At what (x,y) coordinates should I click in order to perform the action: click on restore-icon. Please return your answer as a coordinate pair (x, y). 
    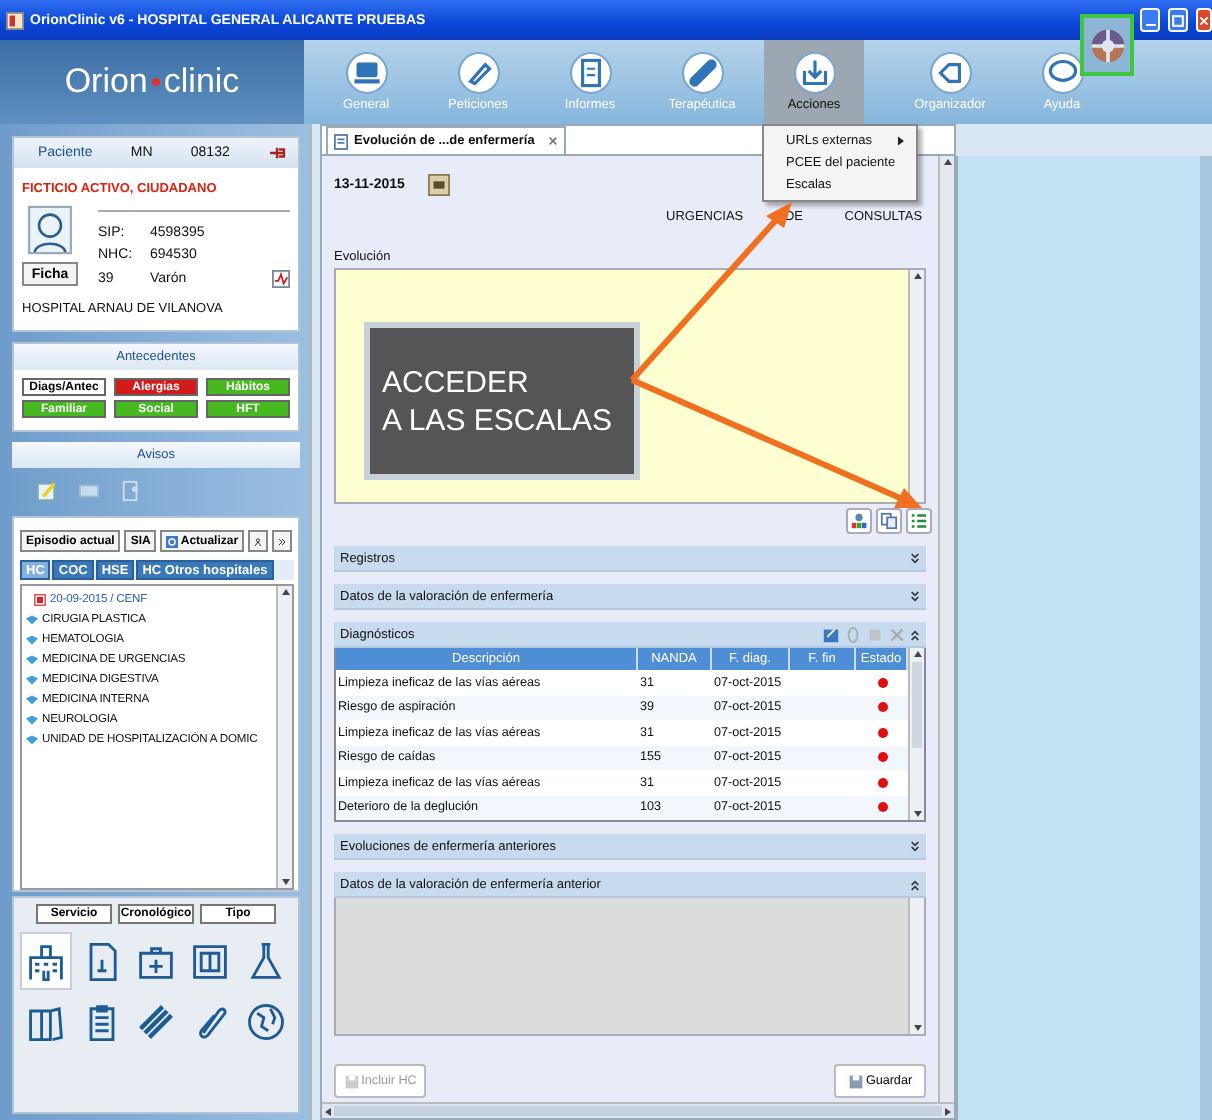
    Looking at the image, I should click on (1178, 20).